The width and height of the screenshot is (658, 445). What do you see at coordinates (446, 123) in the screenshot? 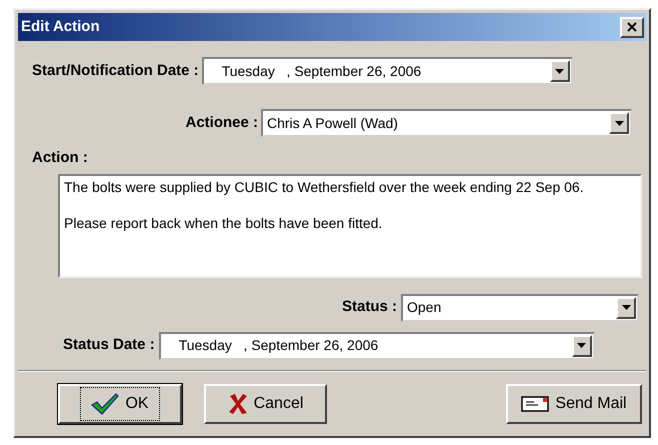
I see `actionee-dropdown: Chris A Powell (Wad)` at bounding box center [446, 123].